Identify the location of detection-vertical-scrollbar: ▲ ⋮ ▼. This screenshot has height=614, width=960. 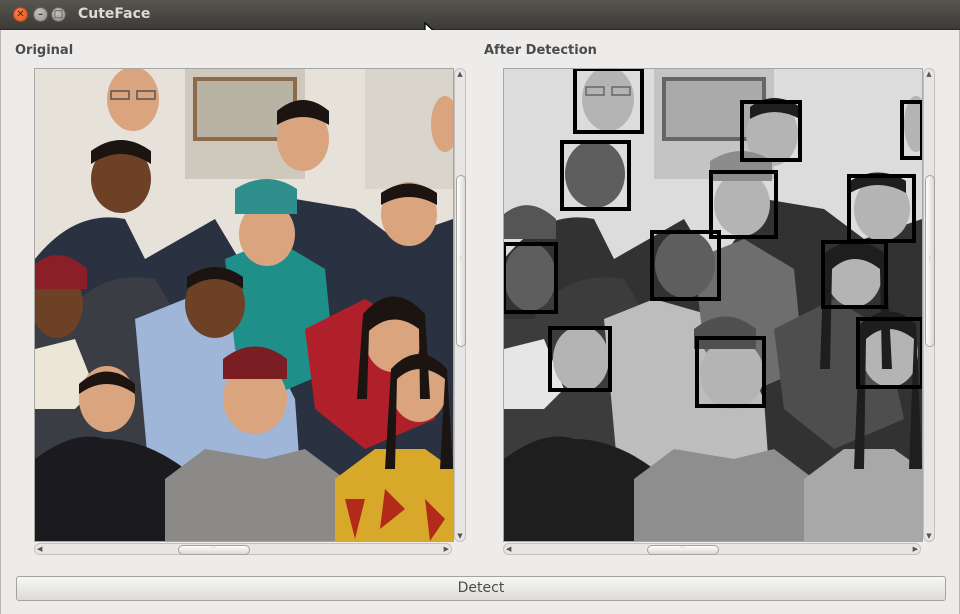
(929, 305).